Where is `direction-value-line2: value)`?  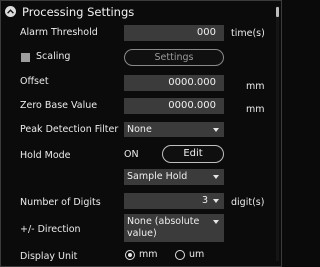
direction-value-line2: value) is located at coordinates (142, 233).